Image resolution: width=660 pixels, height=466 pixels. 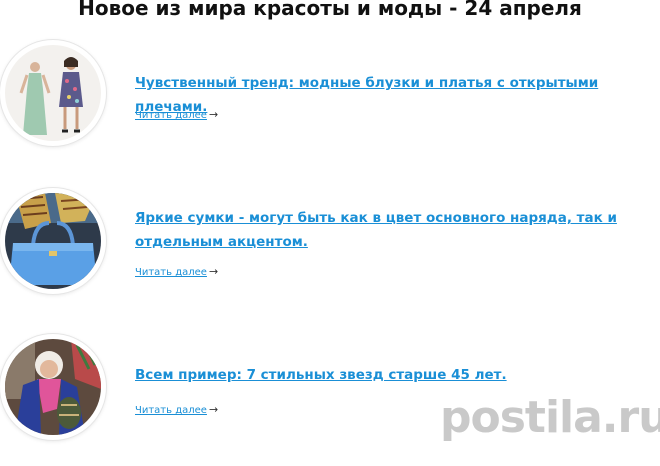 I want to click on fashion-dresses-photo-icon, so click(x=53, y=93).